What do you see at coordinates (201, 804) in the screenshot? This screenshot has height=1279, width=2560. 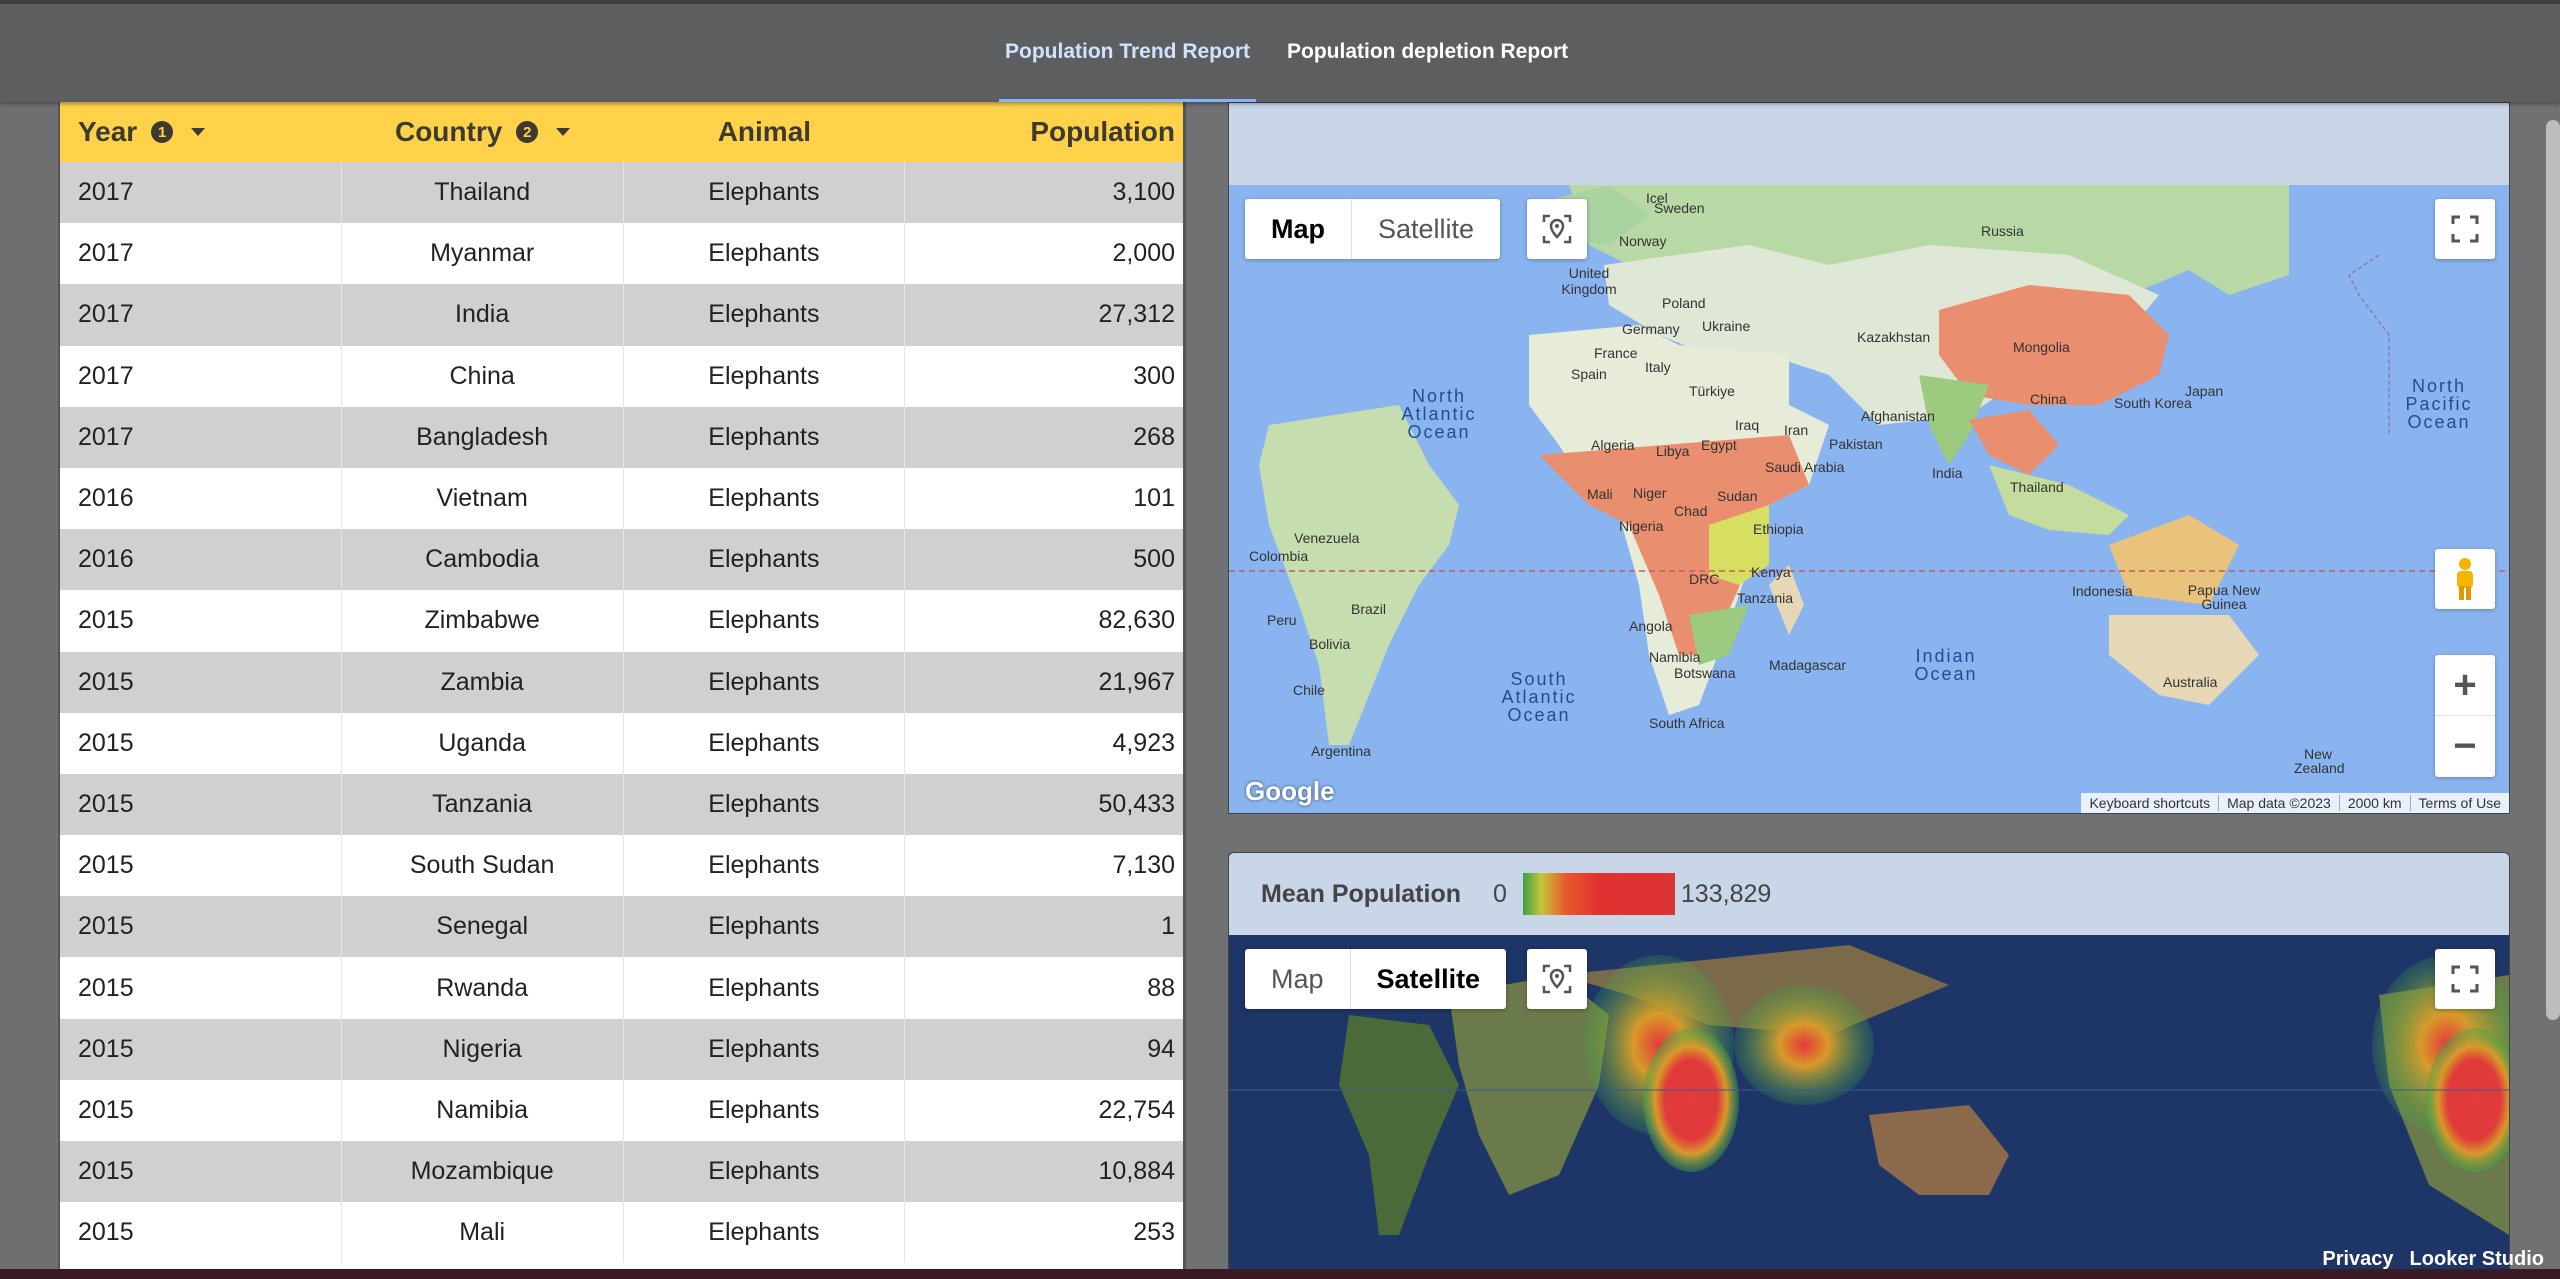 I see `year-cell: 2015` at bounding box center [201, 804].